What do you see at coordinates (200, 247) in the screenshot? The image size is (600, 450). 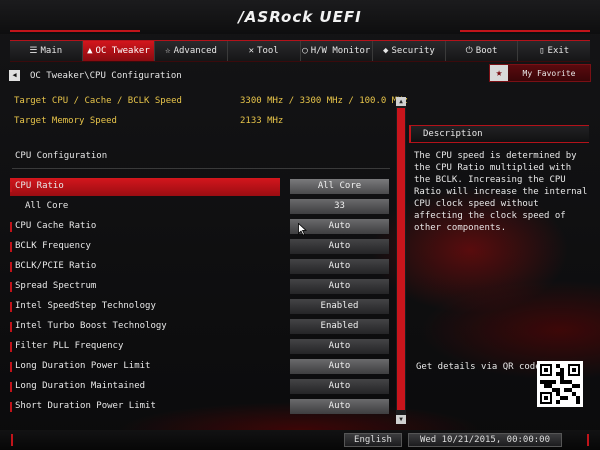 I see `setting-row: BCLK Frequency Auto` at bounding box center [200, 247].